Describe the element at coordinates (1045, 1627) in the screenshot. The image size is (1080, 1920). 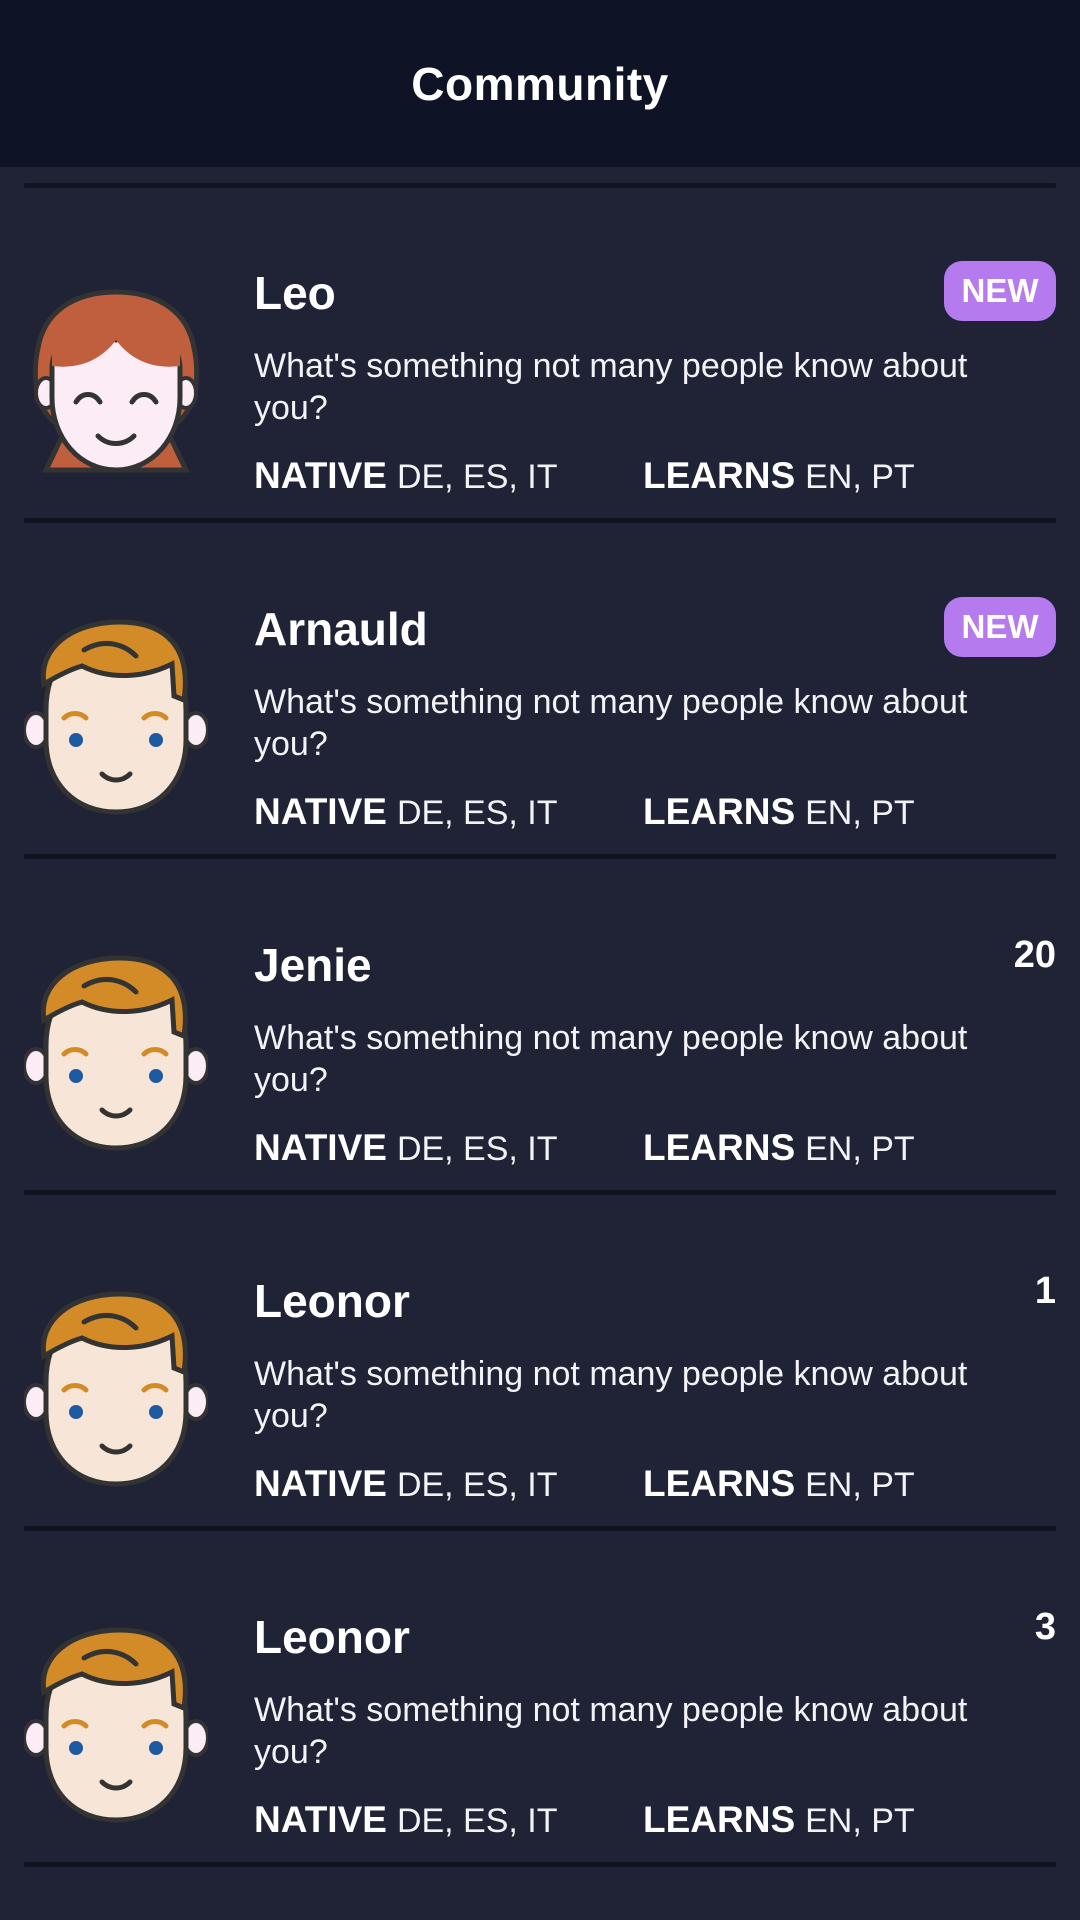
I see `message-count: 3` at that location.